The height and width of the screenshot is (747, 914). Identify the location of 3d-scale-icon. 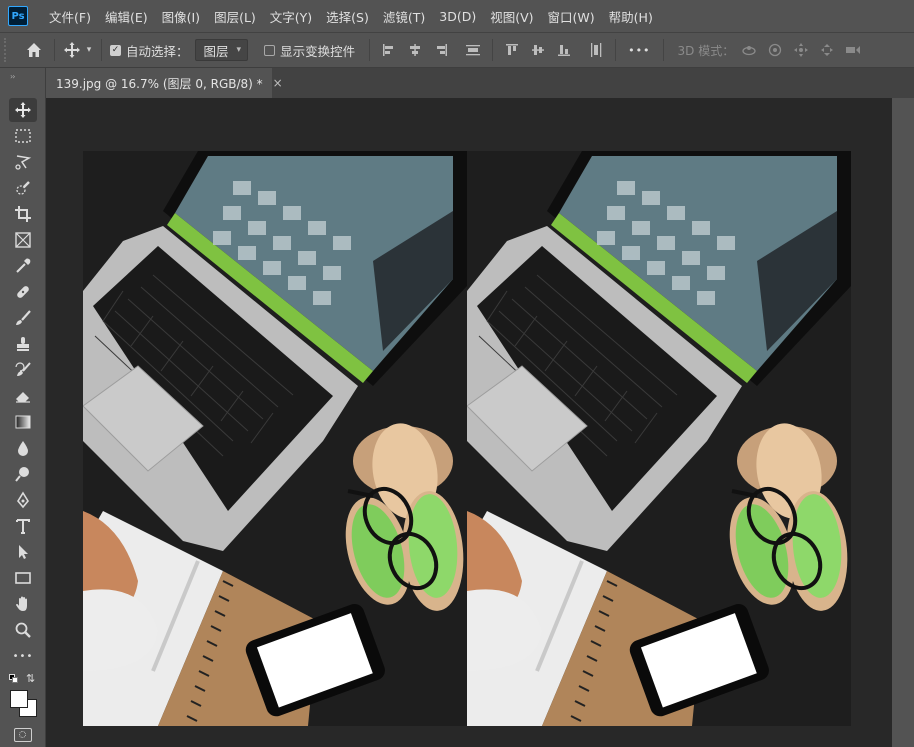
(853, 50).